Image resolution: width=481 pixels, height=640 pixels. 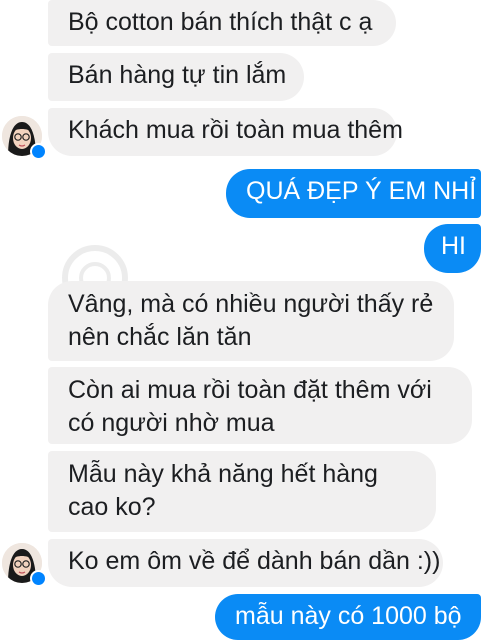 I want to click on message-bubble-received: Bán hàng tự tin lắm, so click(x=176, y=77).